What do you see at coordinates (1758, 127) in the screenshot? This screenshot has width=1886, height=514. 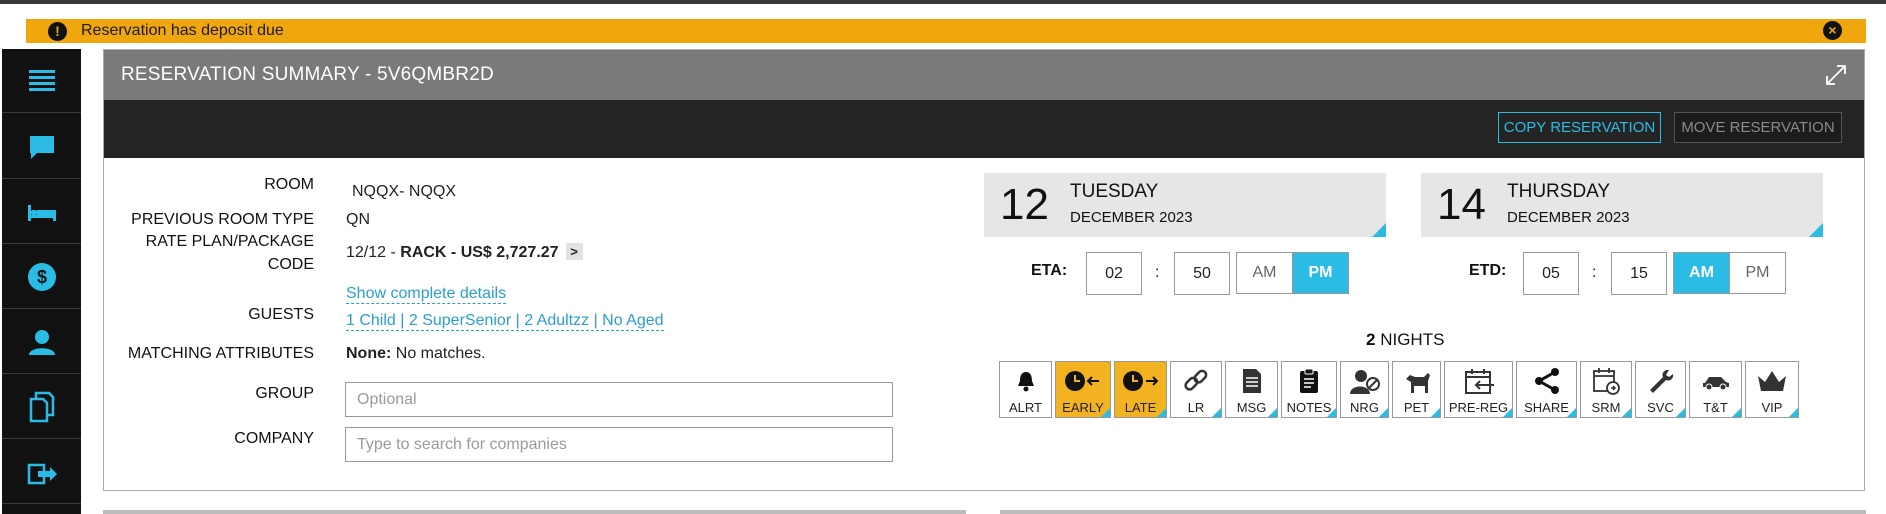 I see `move-reservation-button: MOVE RESERVATION` at bounding box center [1758, 127].